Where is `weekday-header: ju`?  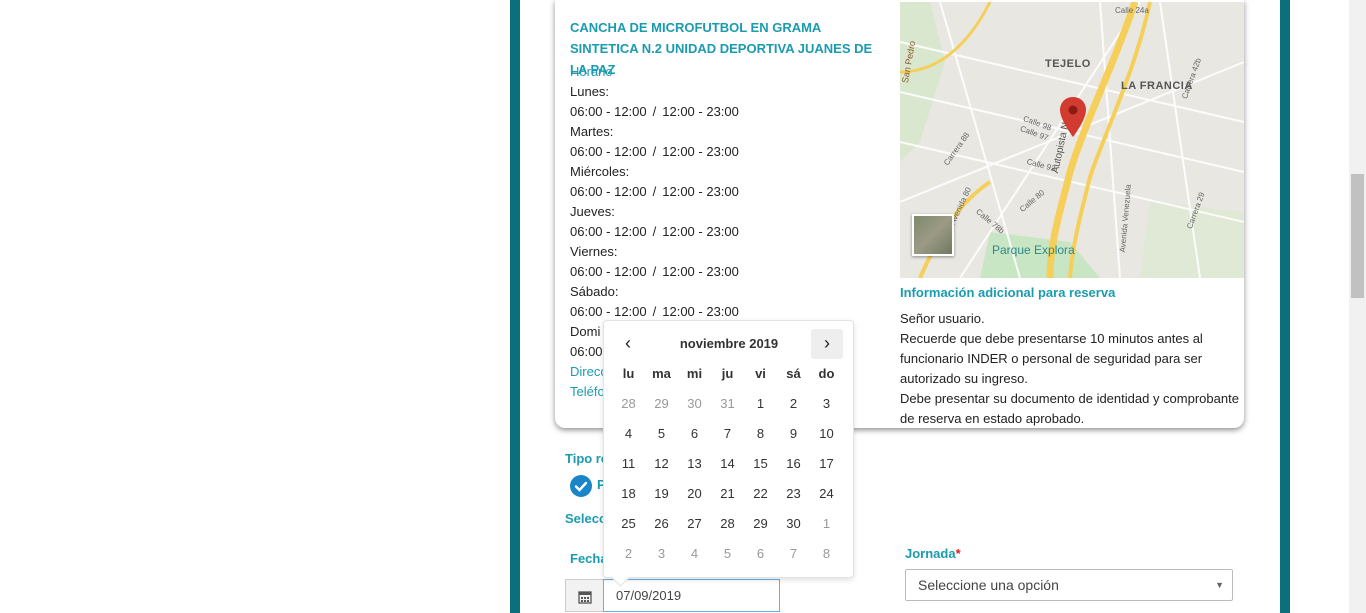
weekday-header: ju is located at coordinates (727, 373).